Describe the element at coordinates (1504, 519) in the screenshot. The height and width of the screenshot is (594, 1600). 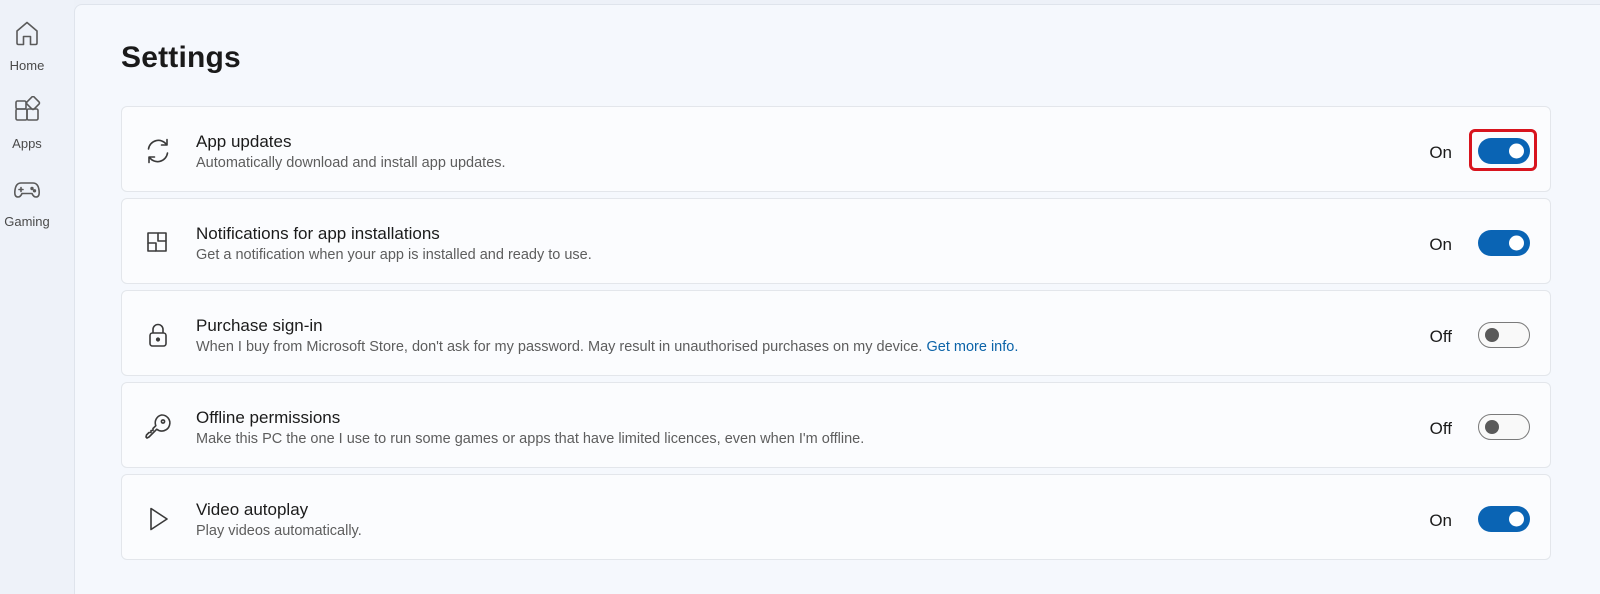
I see `video-autoplay-toggle` at that location.